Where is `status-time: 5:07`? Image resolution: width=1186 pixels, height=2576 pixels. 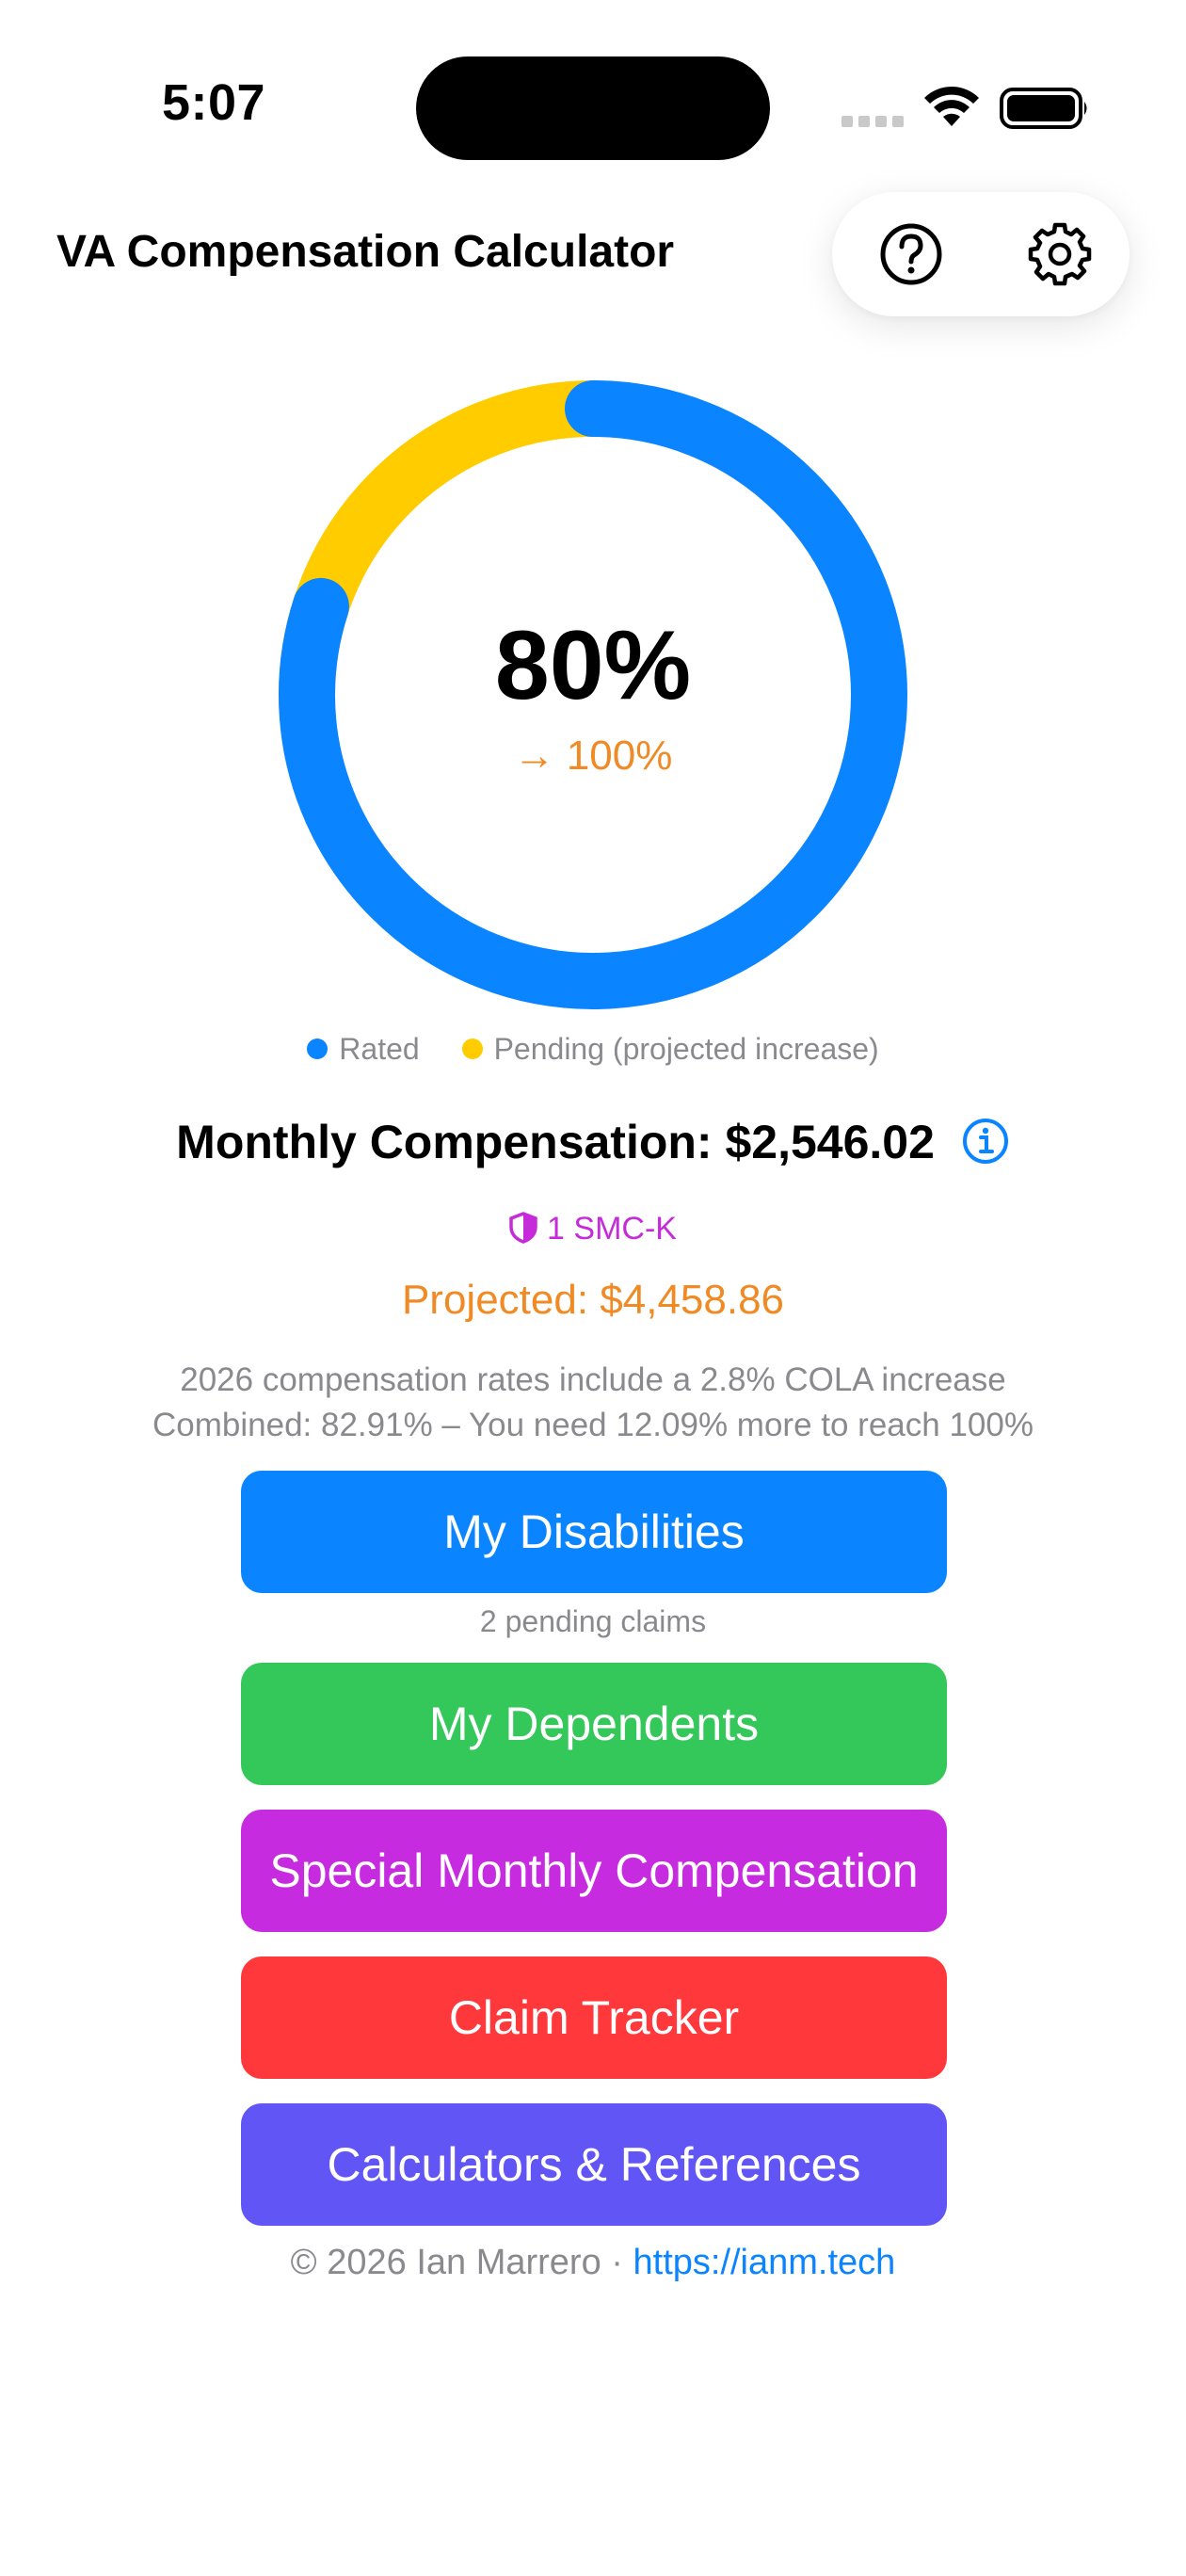 status-time: 5:07 is located at coordinates (214, 102).